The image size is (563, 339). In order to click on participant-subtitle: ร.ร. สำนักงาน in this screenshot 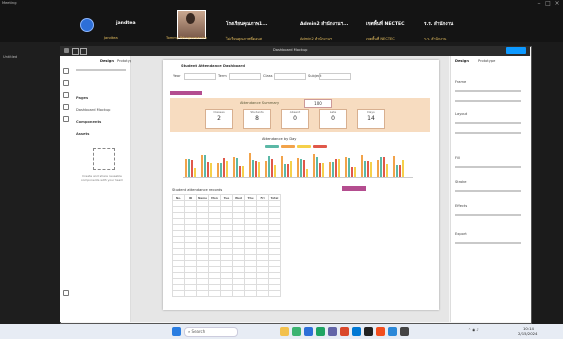, I will do `click(435, 39)`.